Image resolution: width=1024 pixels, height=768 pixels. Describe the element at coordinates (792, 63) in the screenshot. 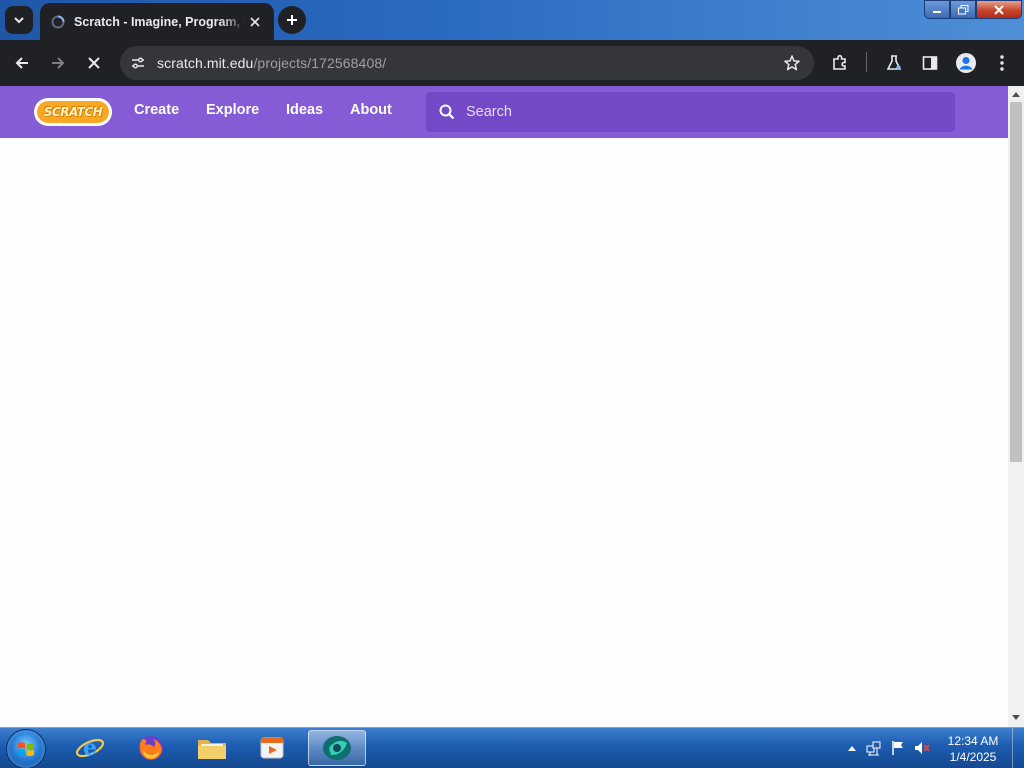

I see `bookmark-star-icon` at that location.